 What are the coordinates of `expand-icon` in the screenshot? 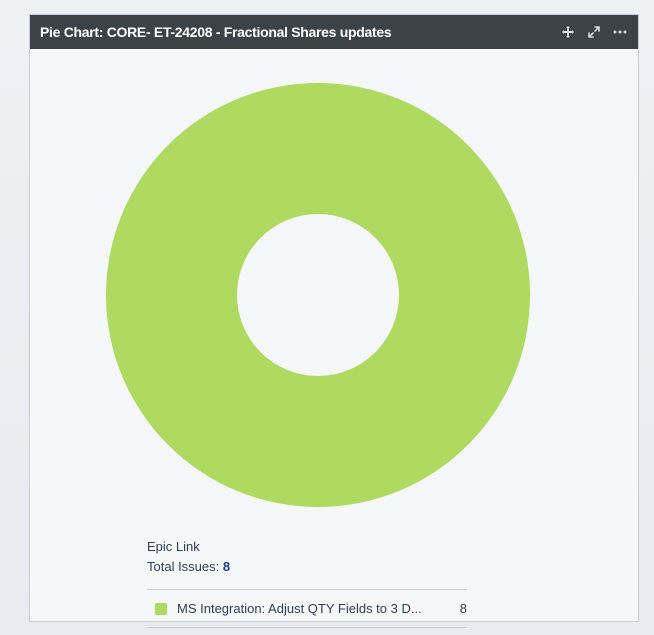 It's located at (594, 32).